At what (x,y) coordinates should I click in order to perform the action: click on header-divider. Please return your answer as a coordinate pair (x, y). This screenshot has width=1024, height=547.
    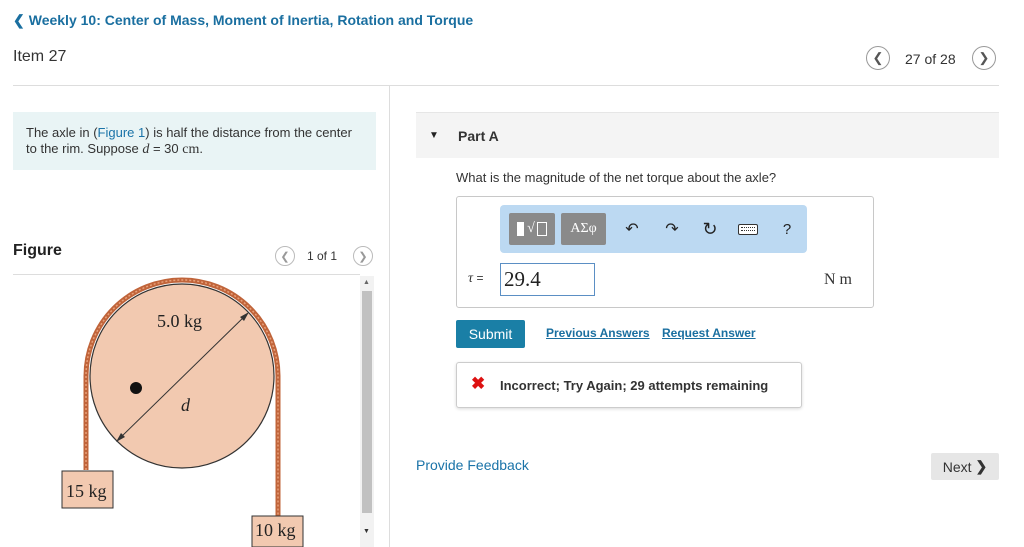
    Looking at the image, I should click on (506, 85).